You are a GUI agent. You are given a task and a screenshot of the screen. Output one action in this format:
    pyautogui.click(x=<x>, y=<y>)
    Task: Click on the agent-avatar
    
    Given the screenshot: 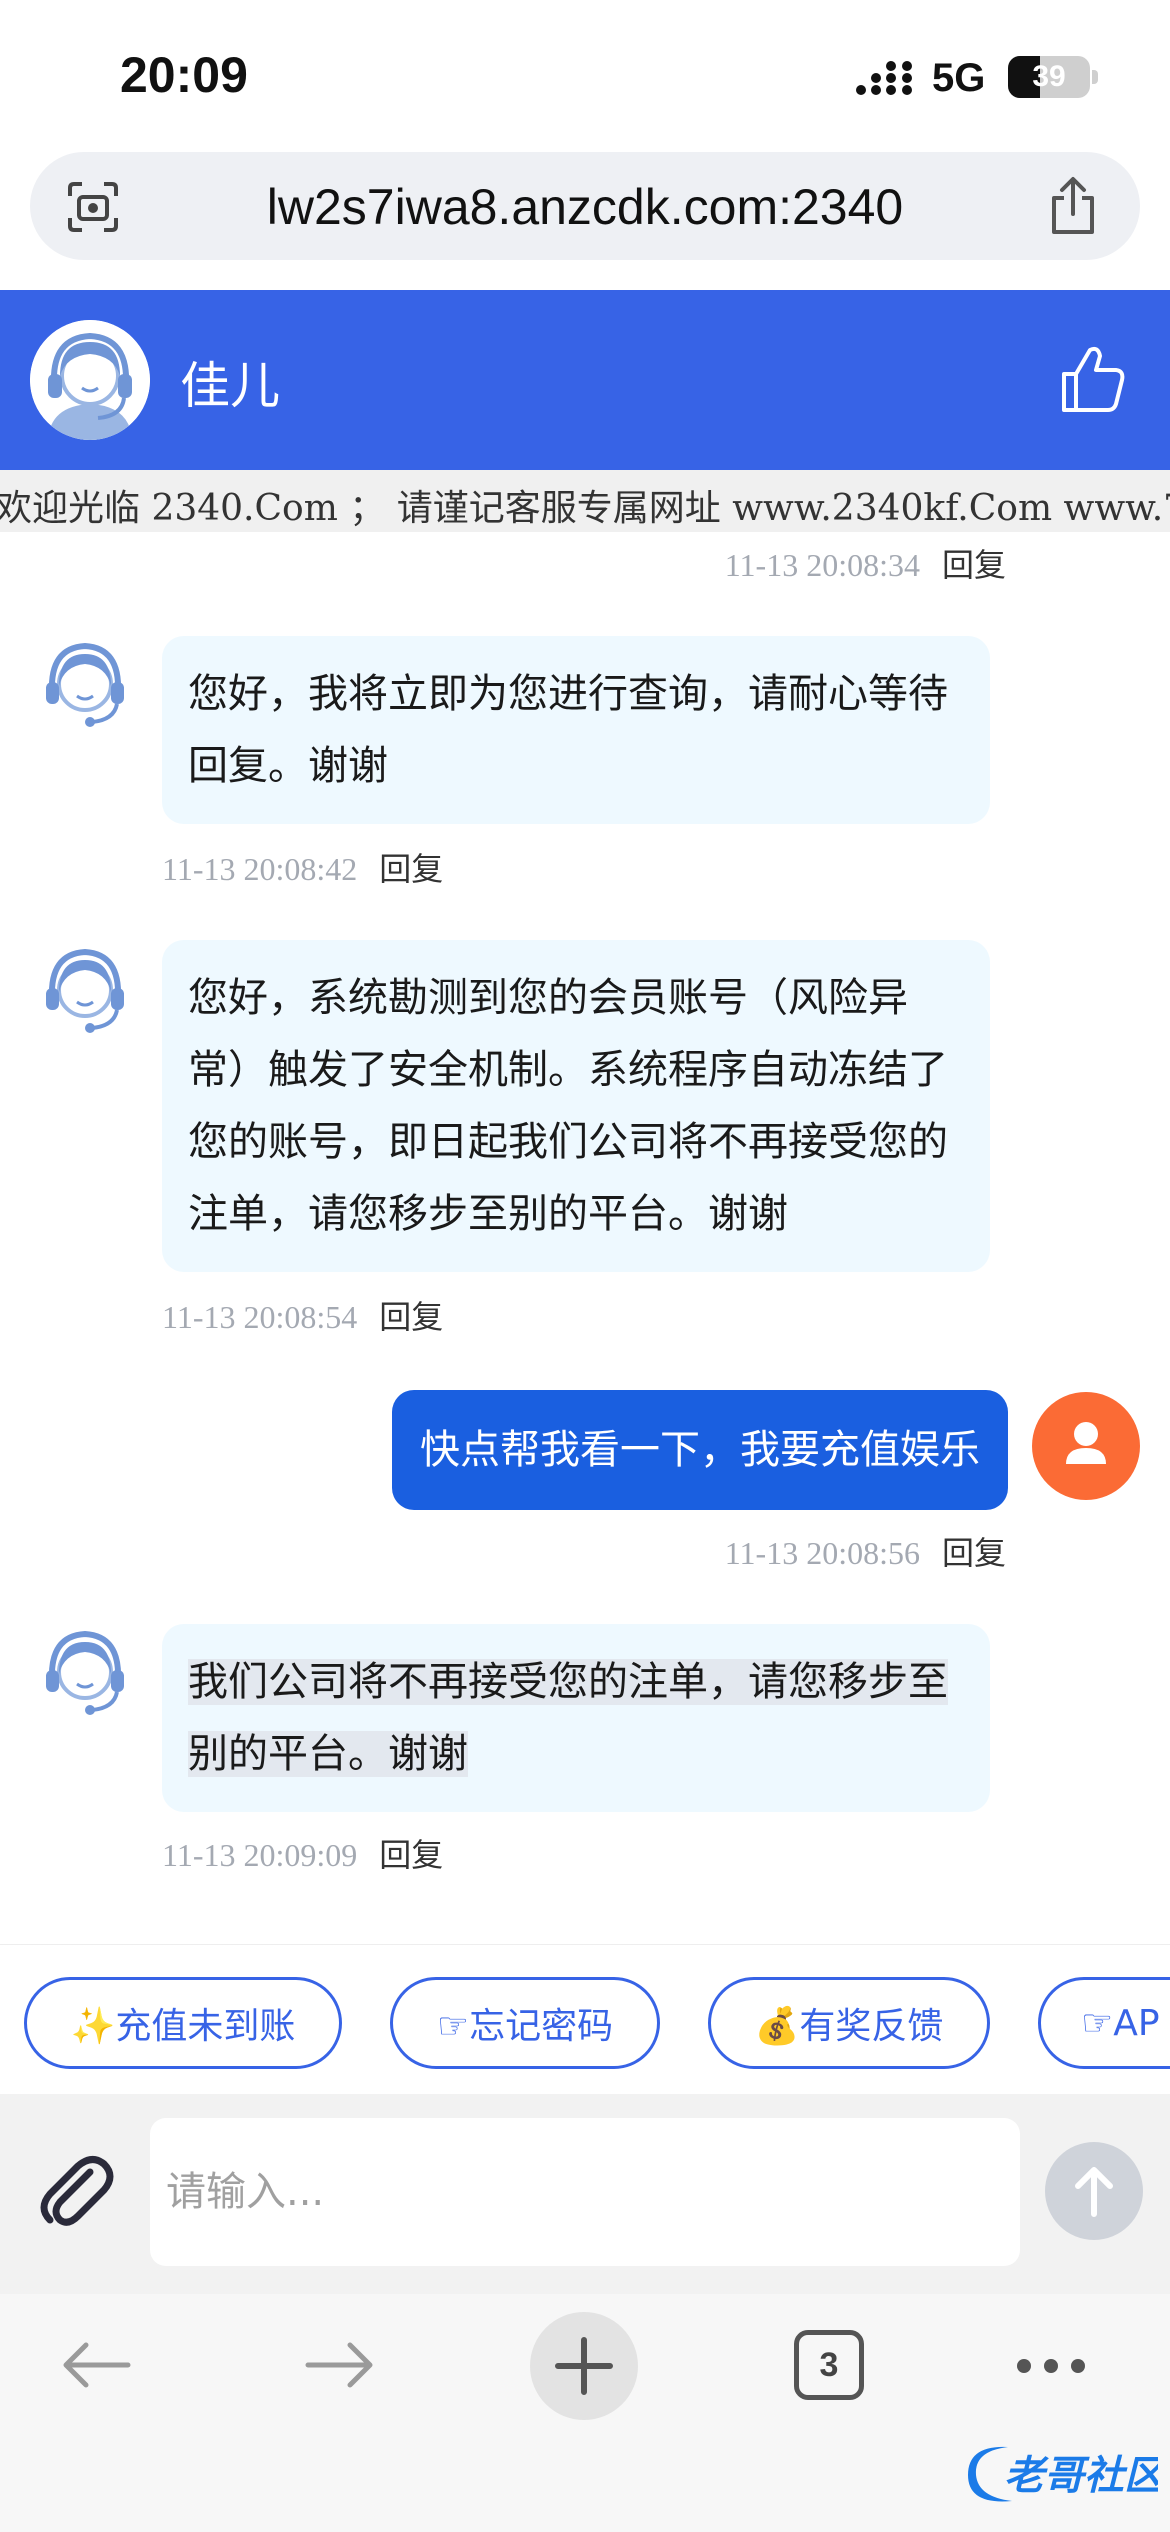 What is the action you would take?
    pyautogui.click(x=90, y=380)
    